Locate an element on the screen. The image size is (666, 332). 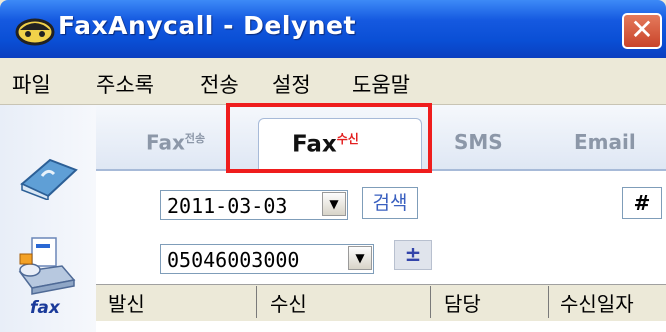
date-combo: 2011-03-03 ▼ is located at coordinates (254, 205).